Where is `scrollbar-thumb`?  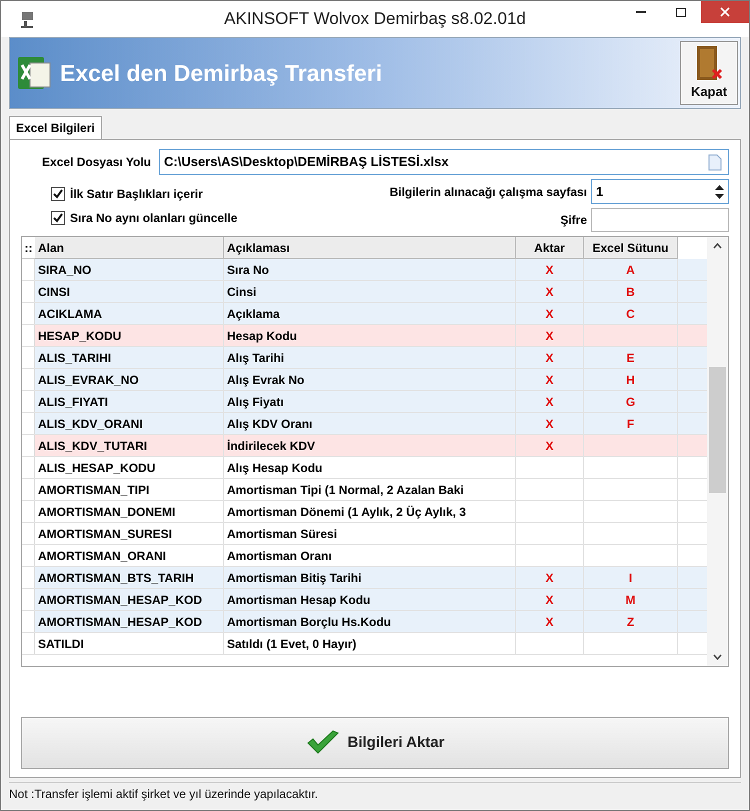 scrollbar-thumb is located at coordinates (717, 430).